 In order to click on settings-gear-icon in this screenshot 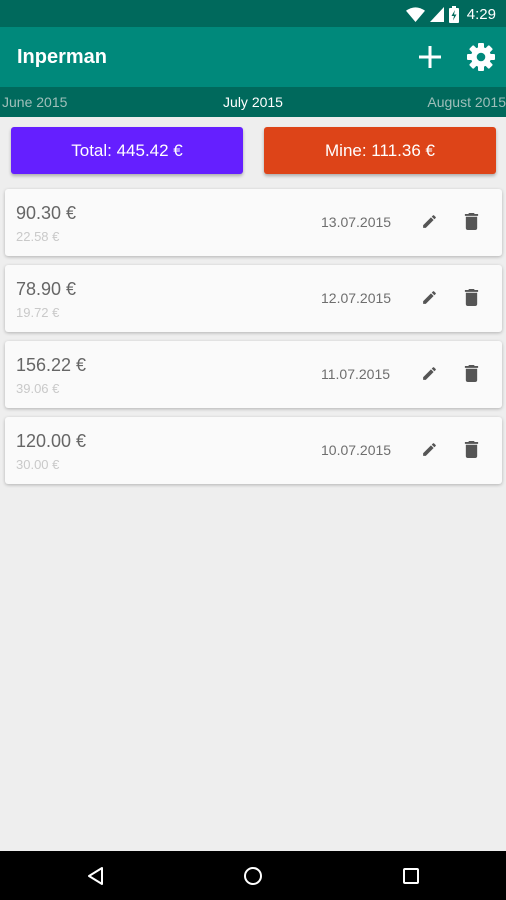, I will do `click(481, 57)`.